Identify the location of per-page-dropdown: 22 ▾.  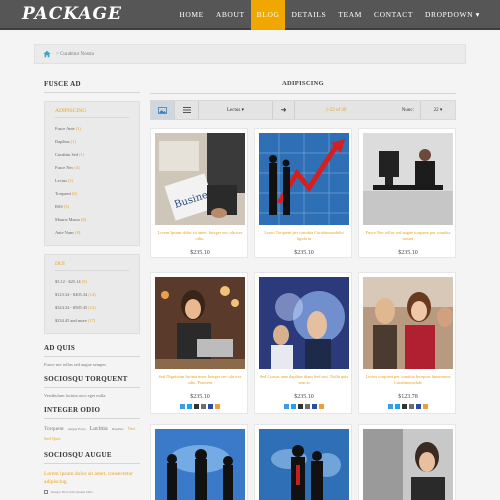
(438, 110).